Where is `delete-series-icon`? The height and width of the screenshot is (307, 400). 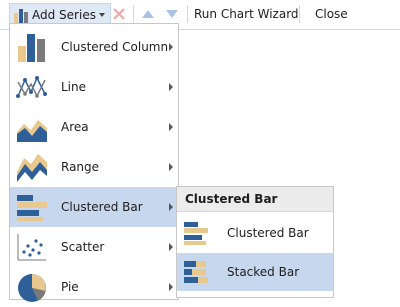 delete-series-icon is located at coordinates (119, 14).